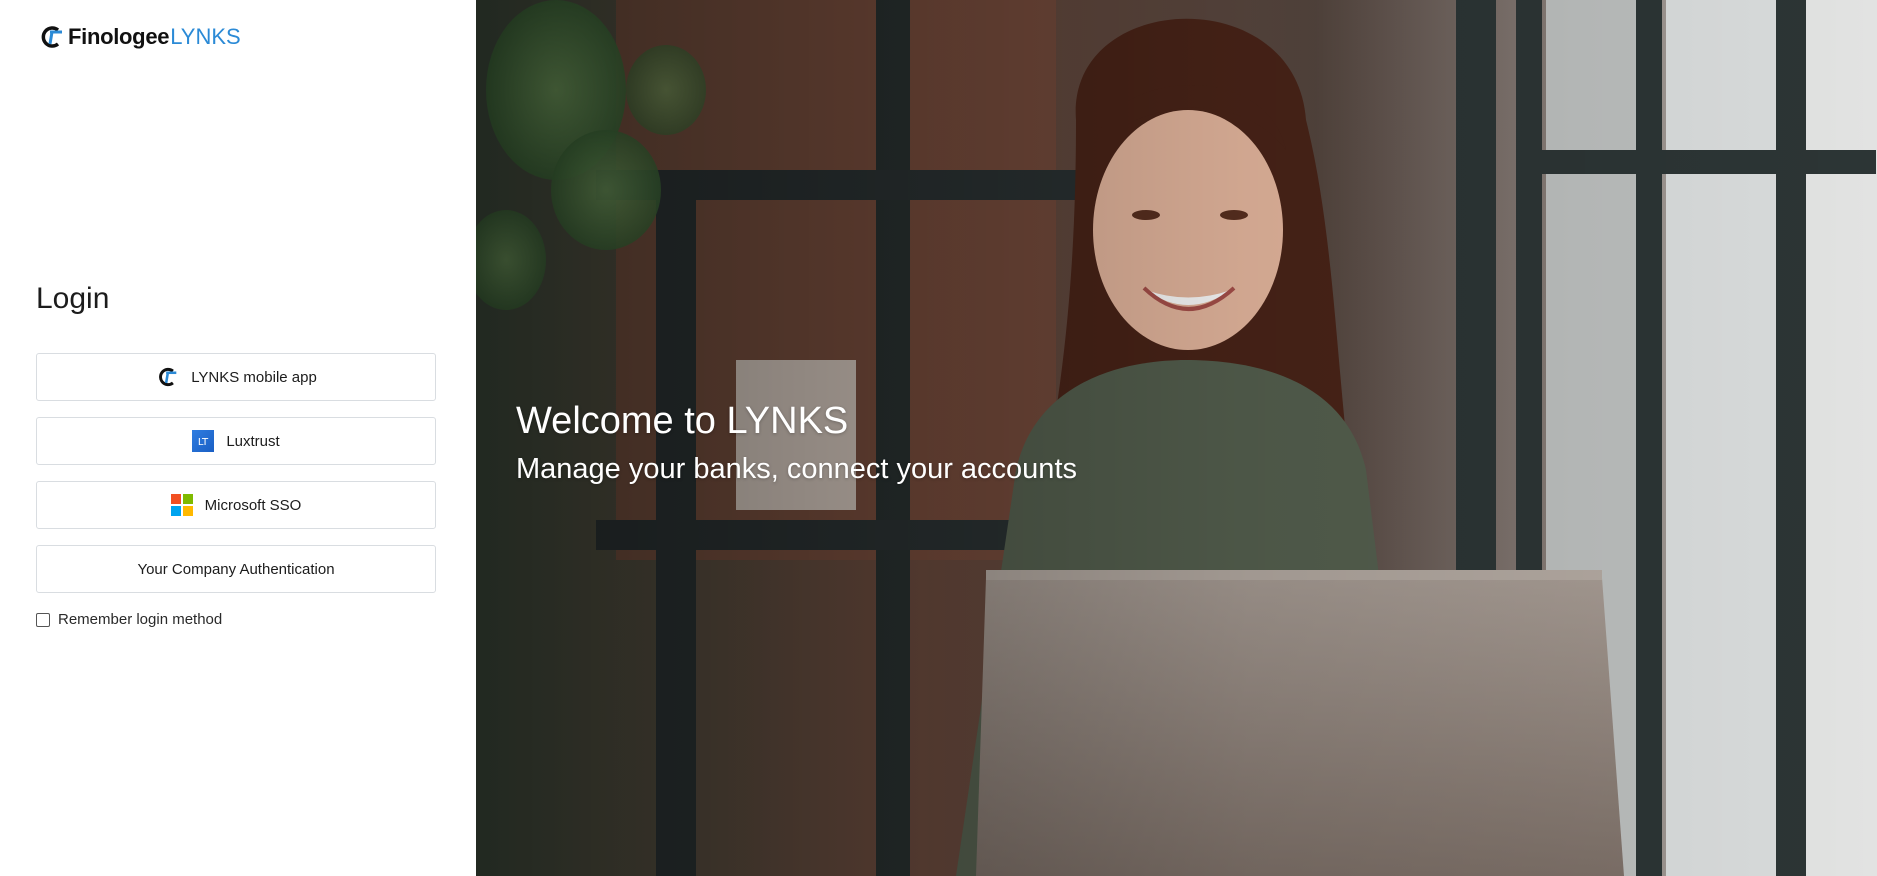 Image resolution: width=1877 pixels, height=876 pixels. Describe the element at coordinates (682, 421) in the screenshot. I see `hero-title: Welcome to LYNKS` at that location.